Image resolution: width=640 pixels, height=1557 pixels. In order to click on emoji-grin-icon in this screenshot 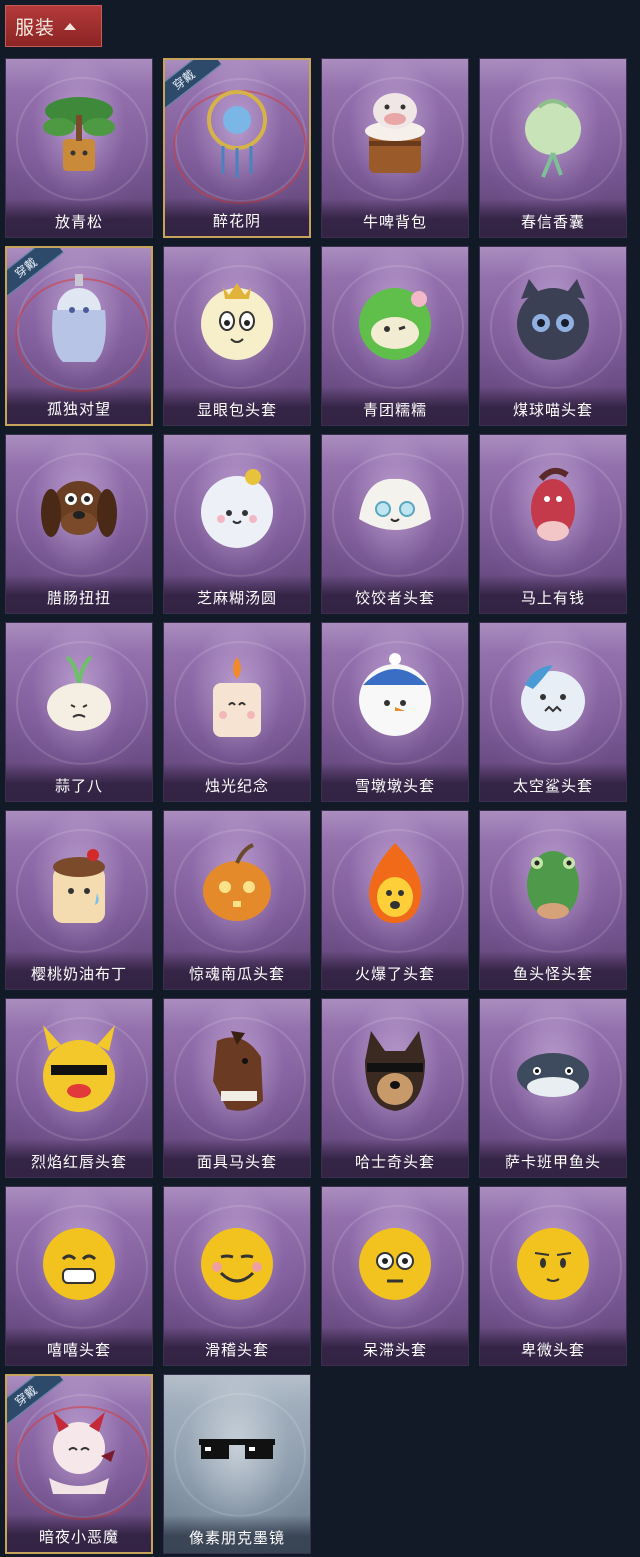, I will do `click(79, 1261)`.